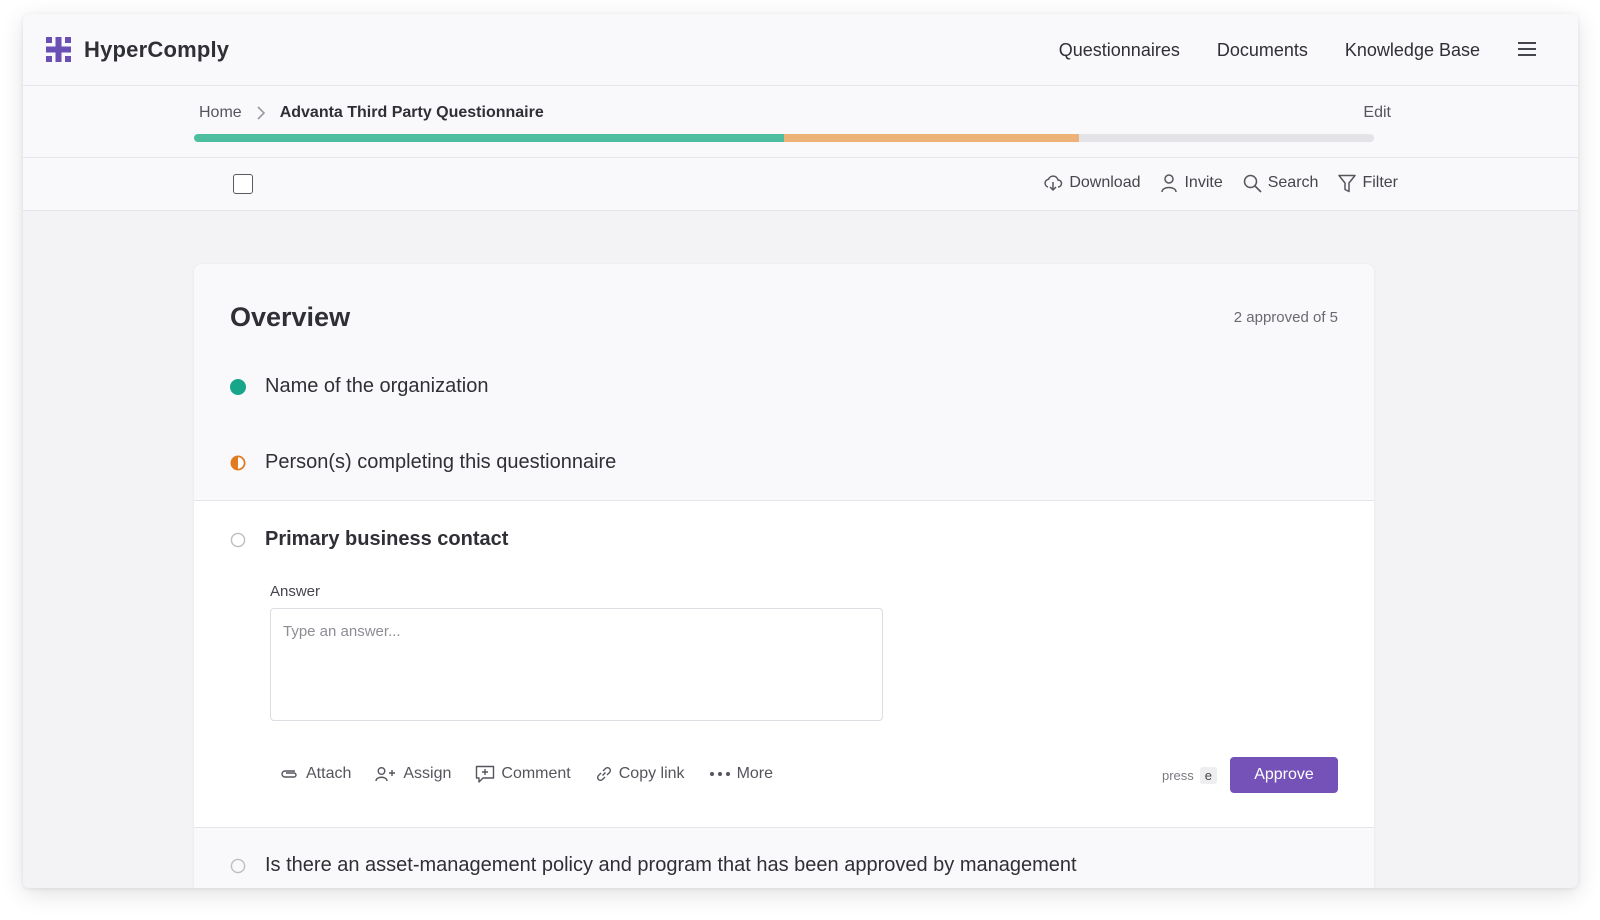 Image resolution: width=1600 pixels, height=920 pixels. What do you see at coordinates (411, 112) in the screenshot?
I see `breadcrumb-current: Advanta Third Party Questionnaire` at bounding box center [411, 112].